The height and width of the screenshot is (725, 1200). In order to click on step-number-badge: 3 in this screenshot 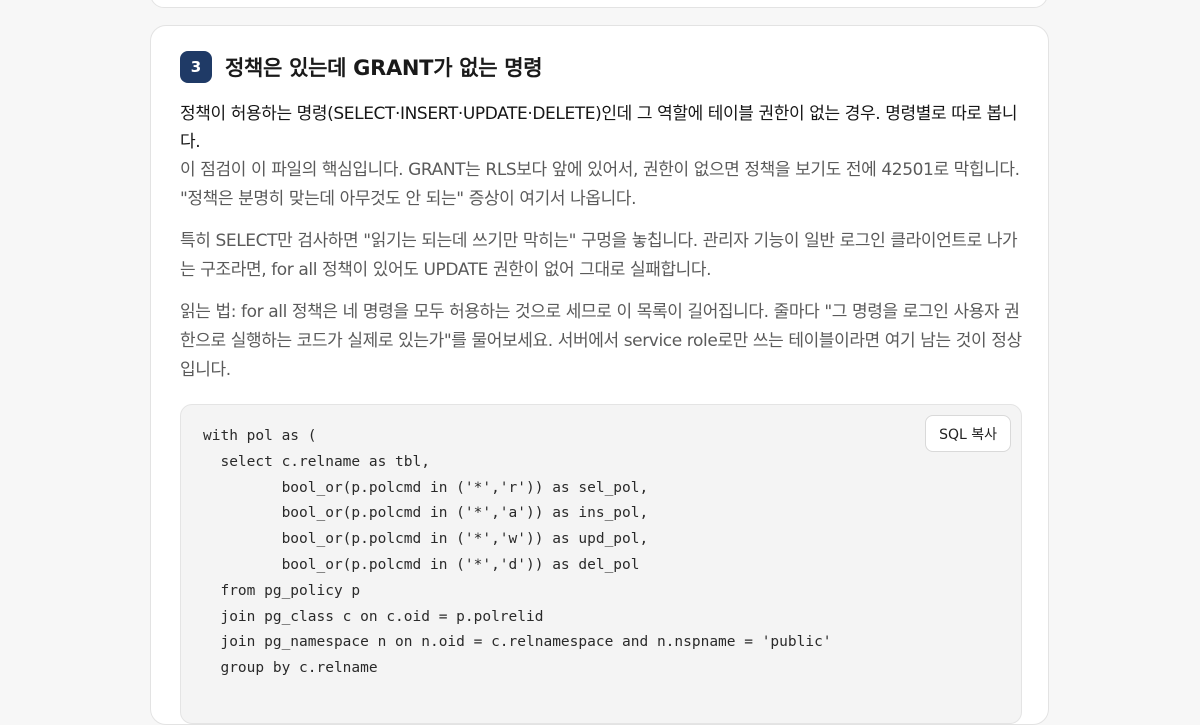, I will do `click(196, 67)`.